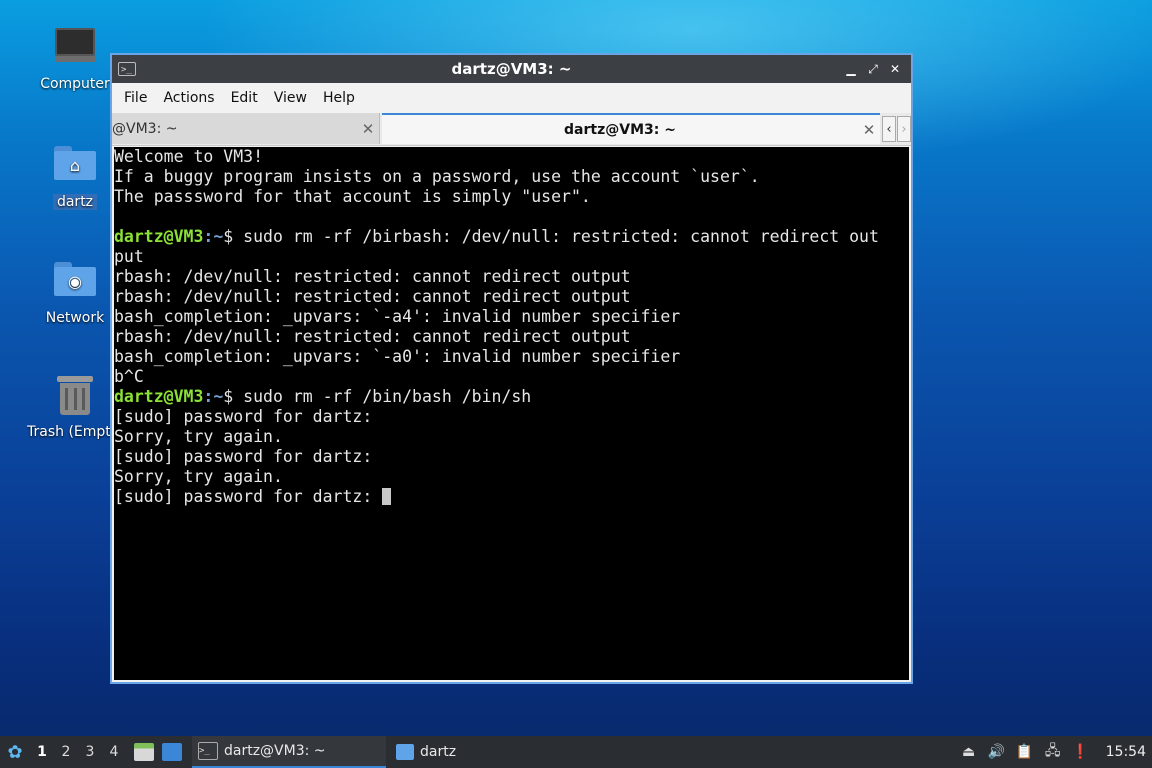 The width and height of the screenshot is (1152, 768). What do you see at coordinates (387, 496) in the screenshot?
I see `terminal-cursor` at bounding box center [387, 496].